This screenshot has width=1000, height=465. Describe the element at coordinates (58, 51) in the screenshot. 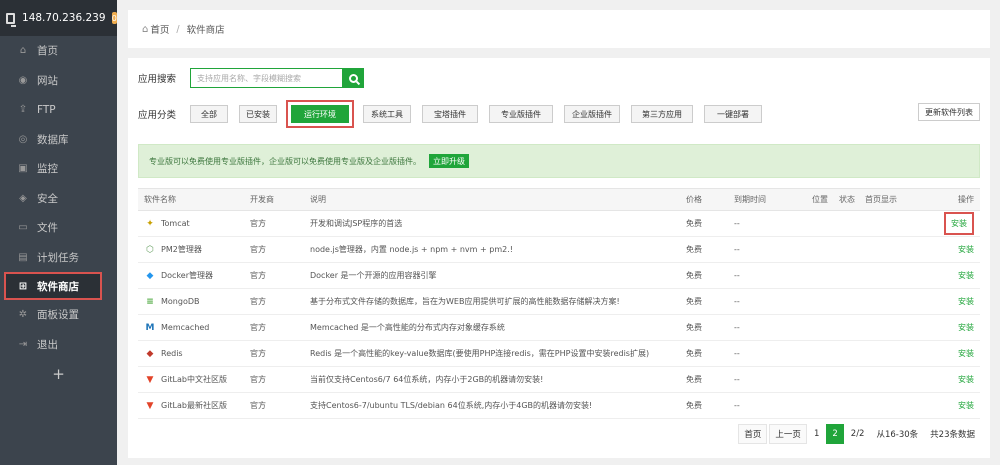

I see `sidebar-item-0: ⌂ 首页` at that location.